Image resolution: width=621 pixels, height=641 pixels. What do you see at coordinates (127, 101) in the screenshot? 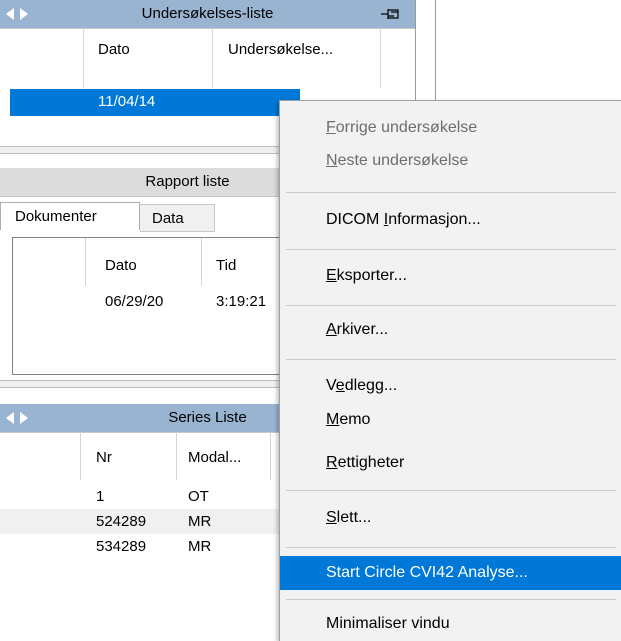
I see `row-date: 11/04/14` at bounding box center [127, 101].